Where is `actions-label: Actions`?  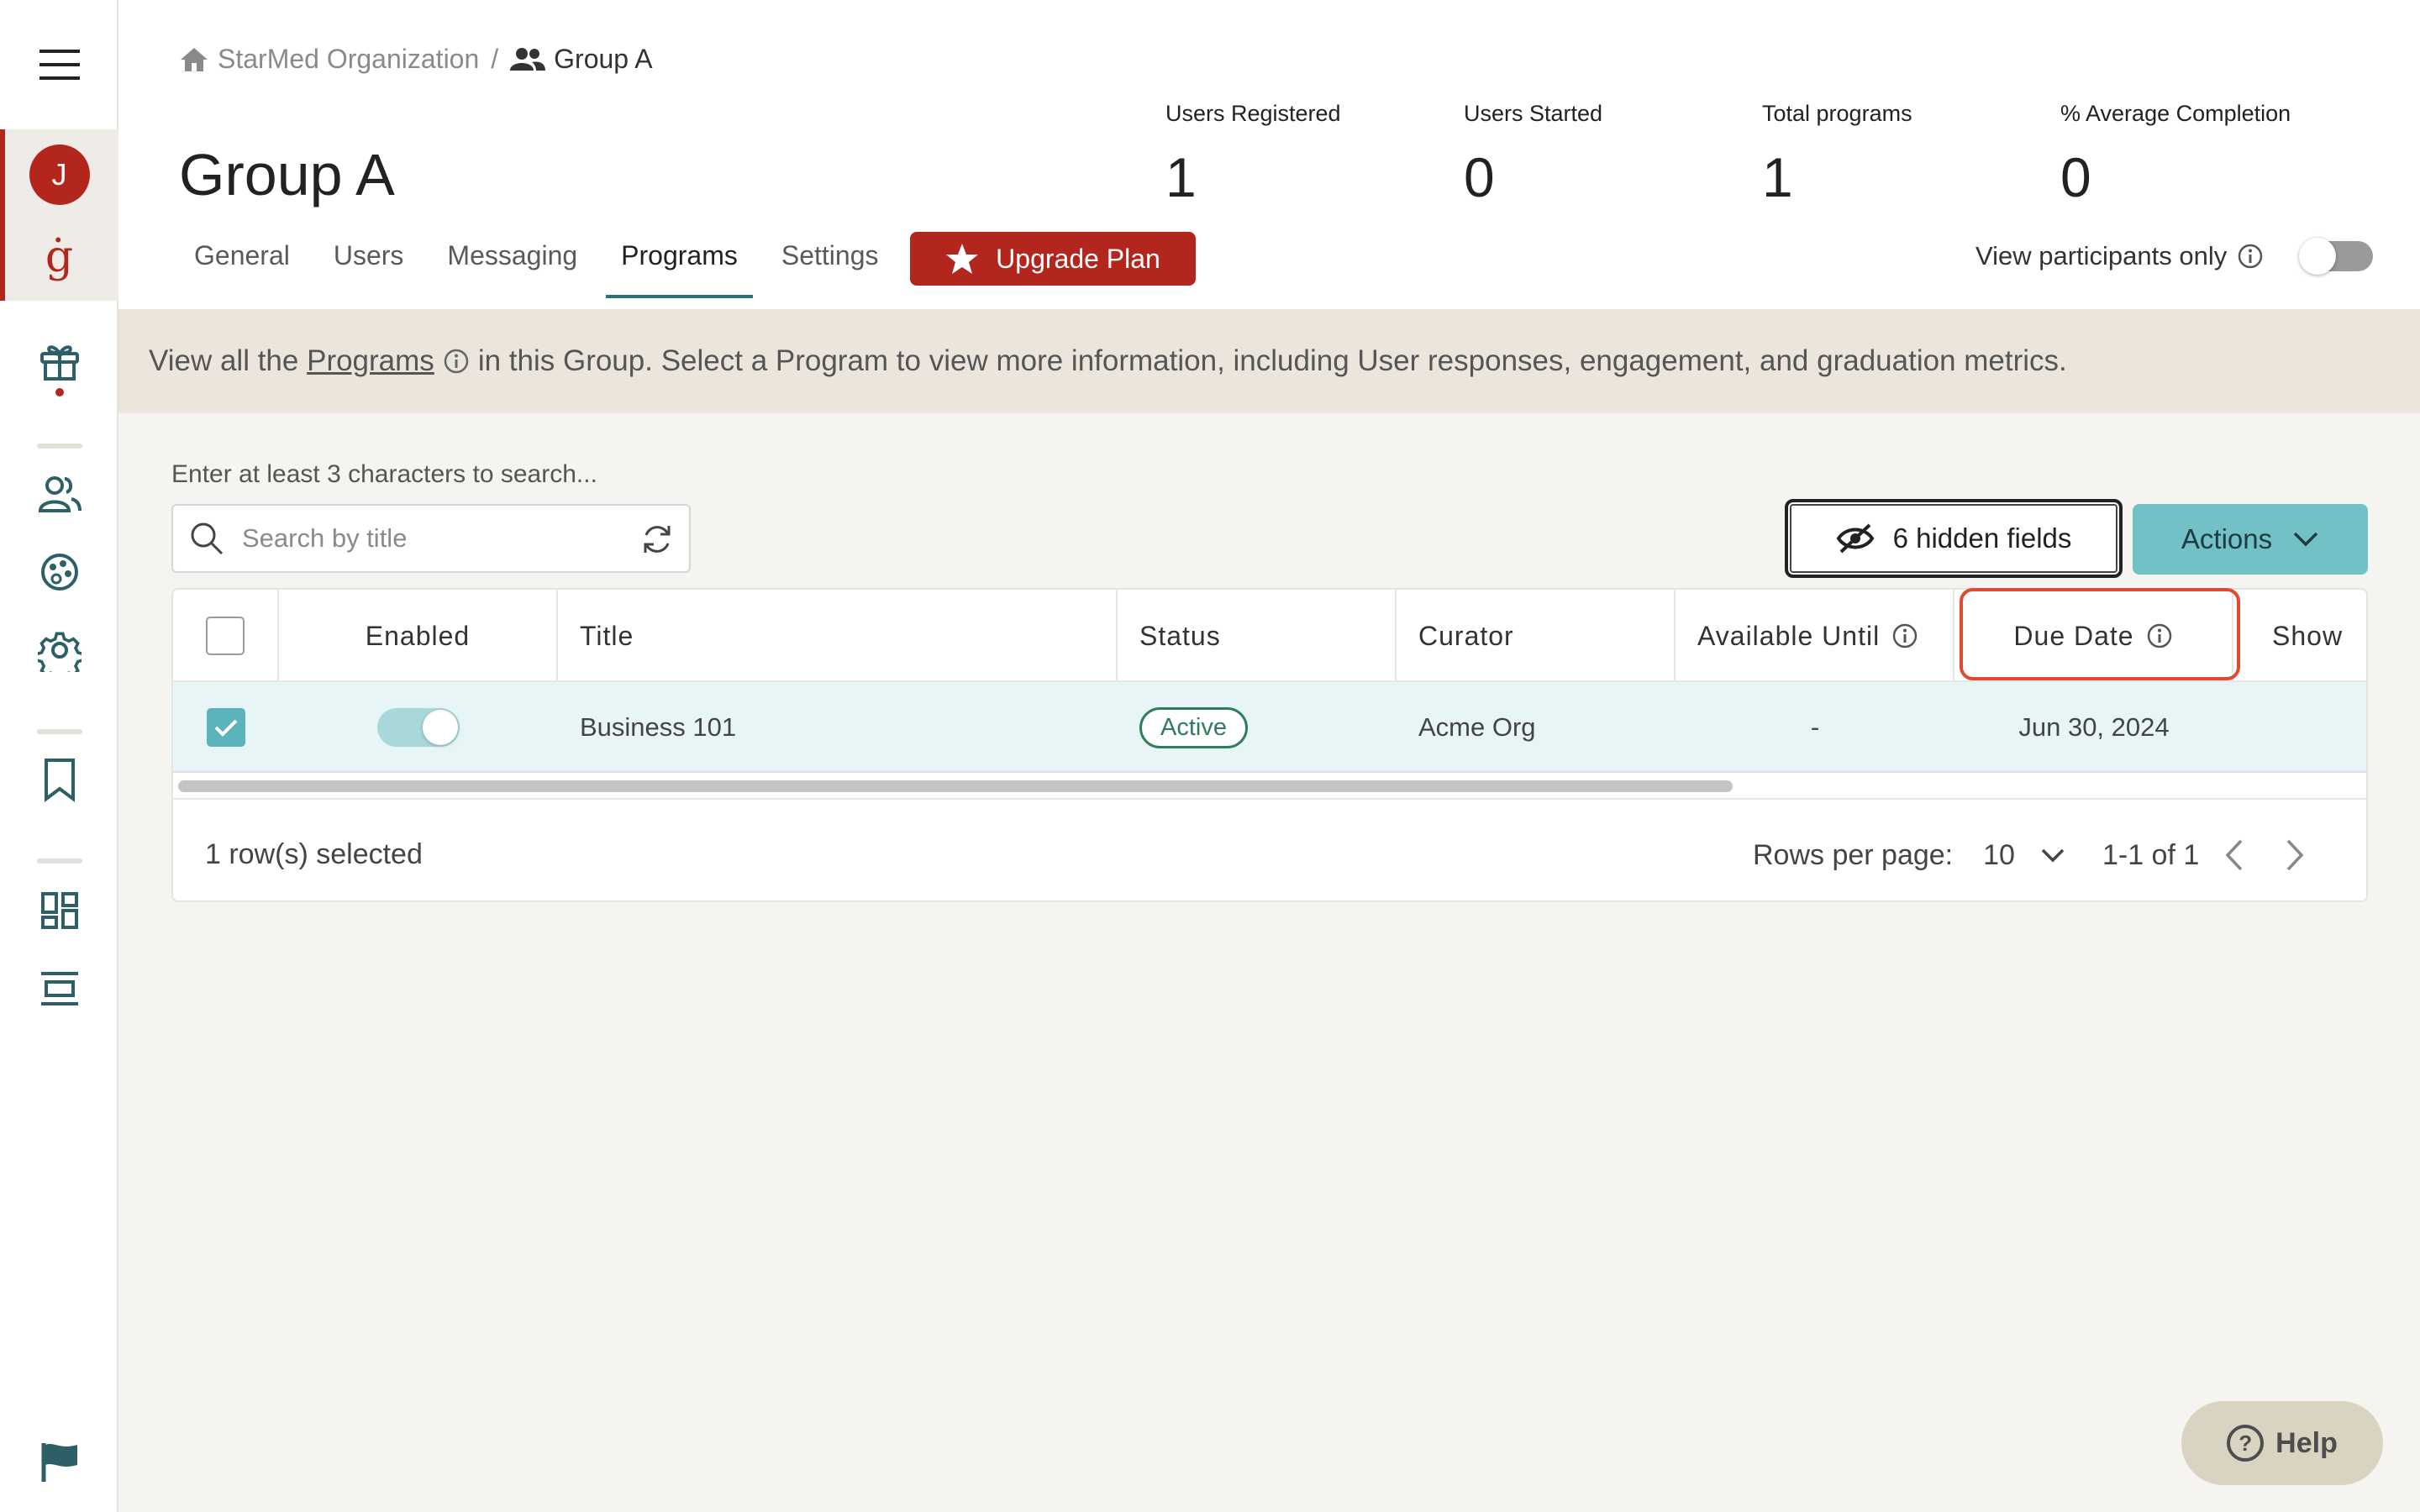 actions-label: Actions is located at coordinates (2227, 538).